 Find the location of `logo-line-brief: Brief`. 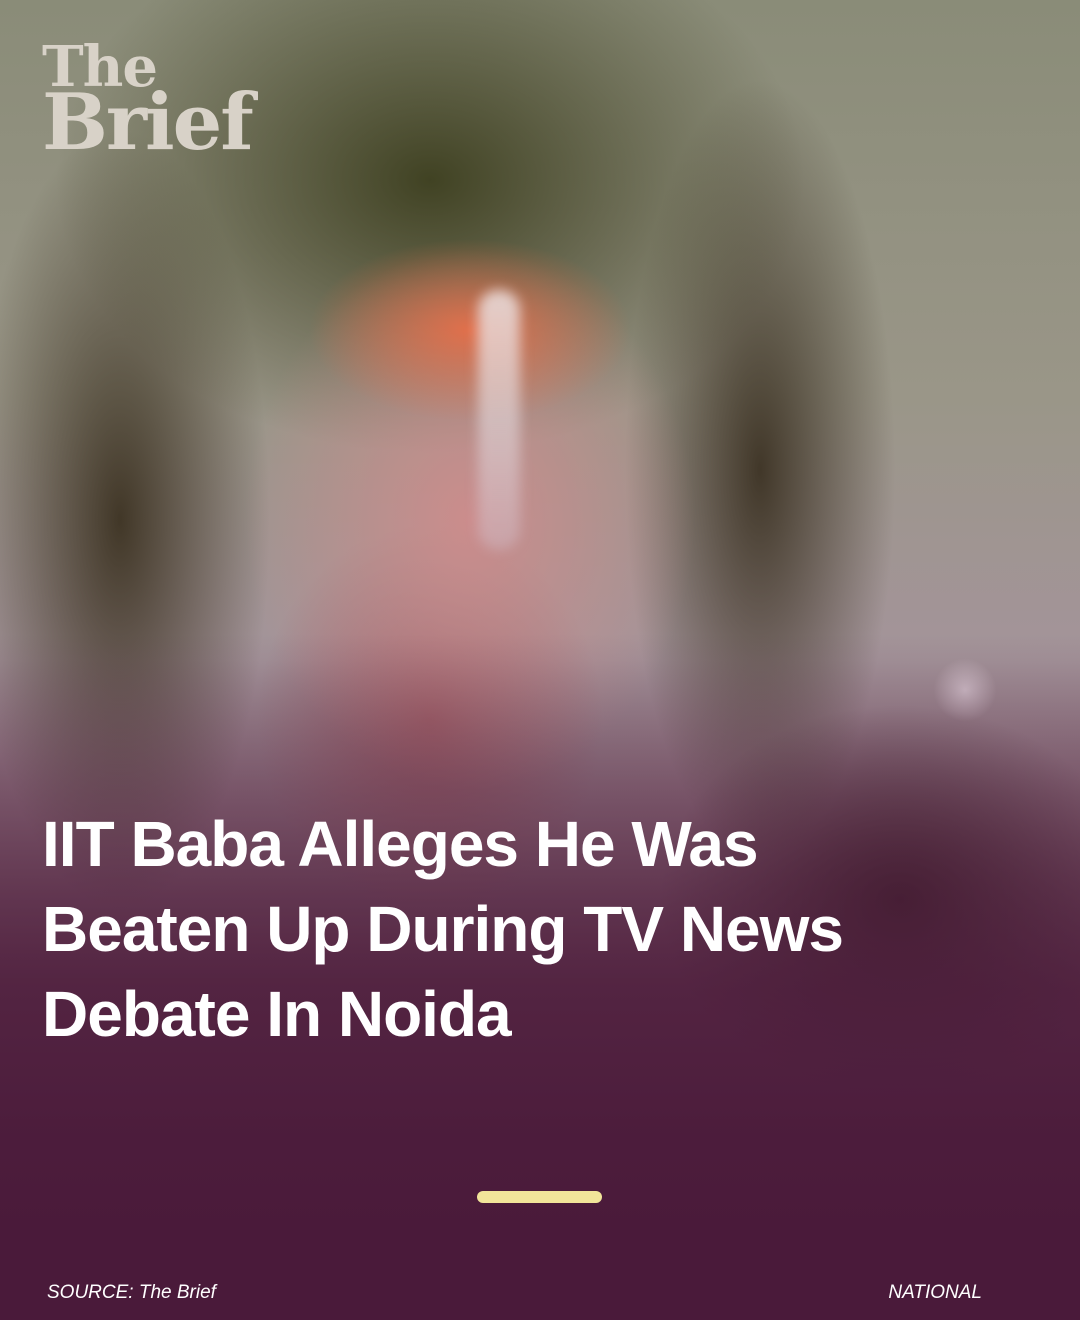

logo-line-brief: Brief is located at coordinates (148, 123).